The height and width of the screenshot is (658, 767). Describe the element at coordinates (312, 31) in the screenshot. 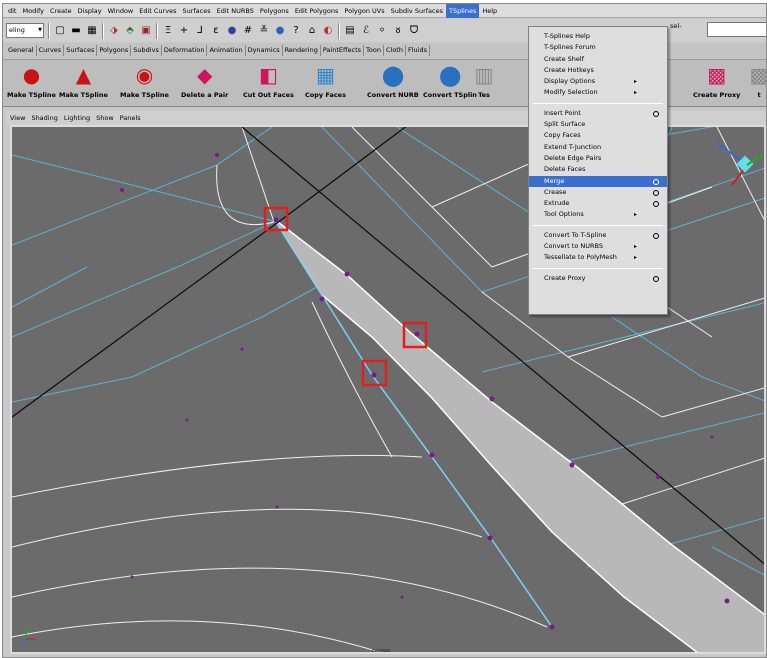

I see `lock-icon: ⌂` at that location.